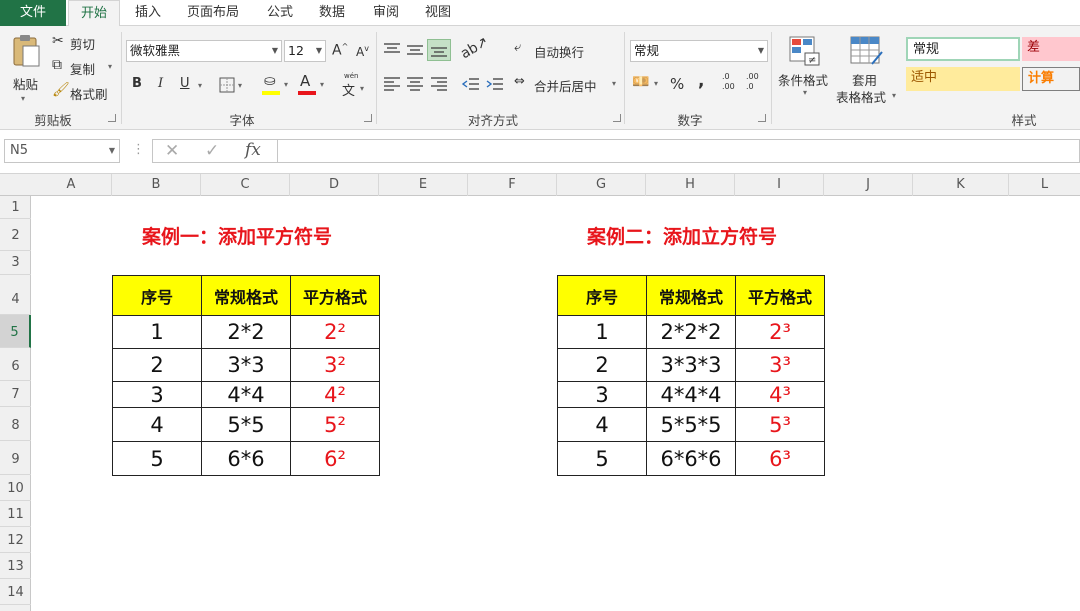 The height and width of the screenshot is (611, 1080). I want to click on normal-format-cell: 5*5*5, so click(691, 424).